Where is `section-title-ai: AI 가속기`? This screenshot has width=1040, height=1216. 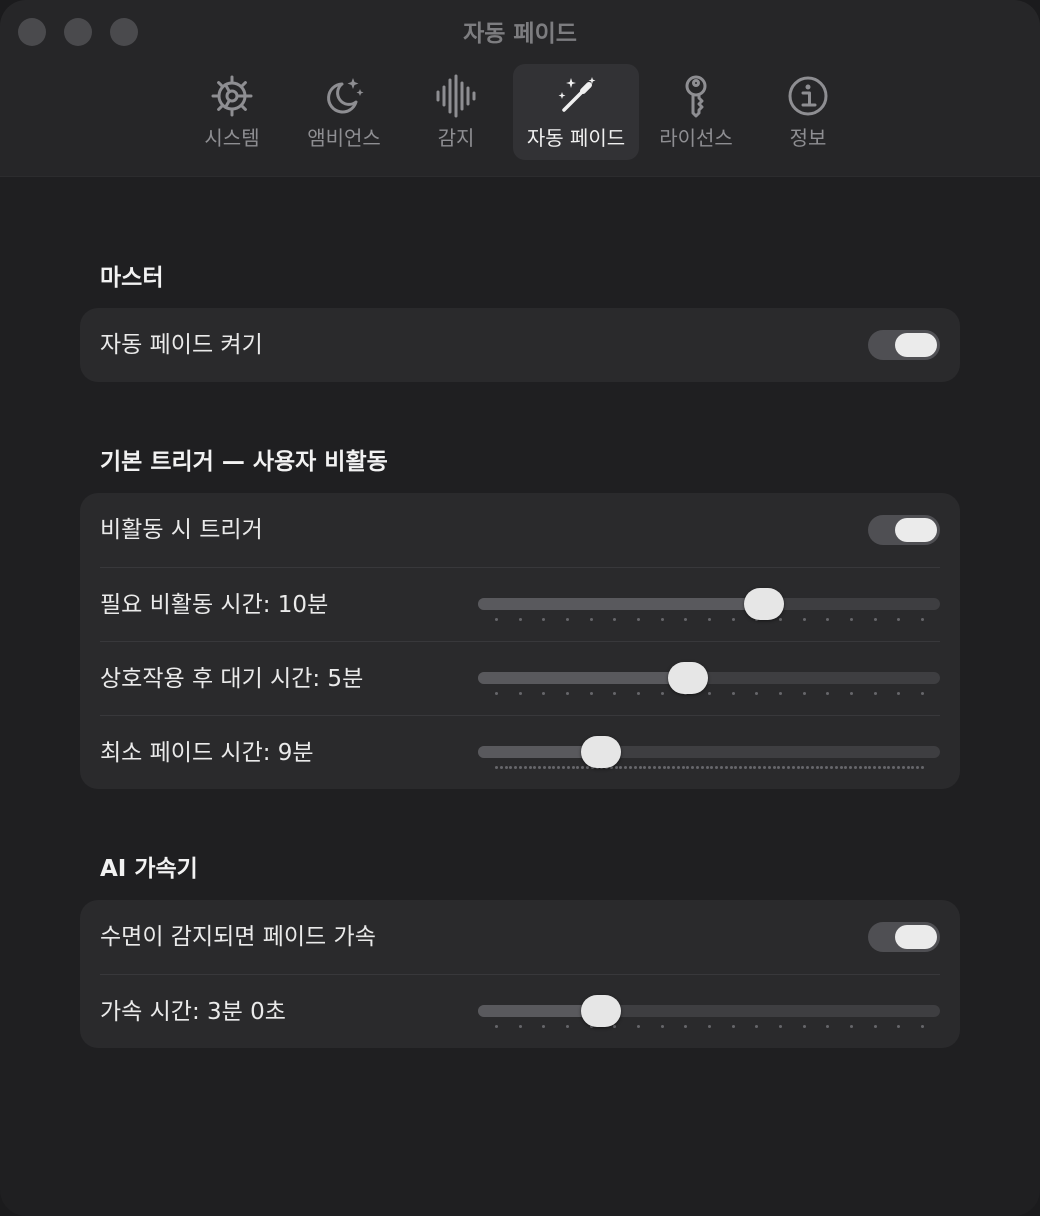 section-title-ai: AI 가속기 is located at coordinates (149, 869).